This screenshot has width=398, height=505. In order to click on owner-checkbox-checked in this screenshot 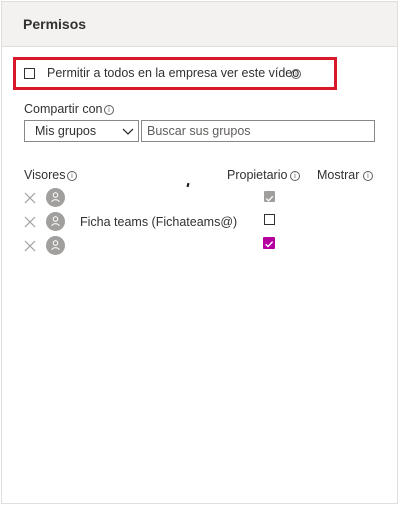, I will do `click(269, 243)`.